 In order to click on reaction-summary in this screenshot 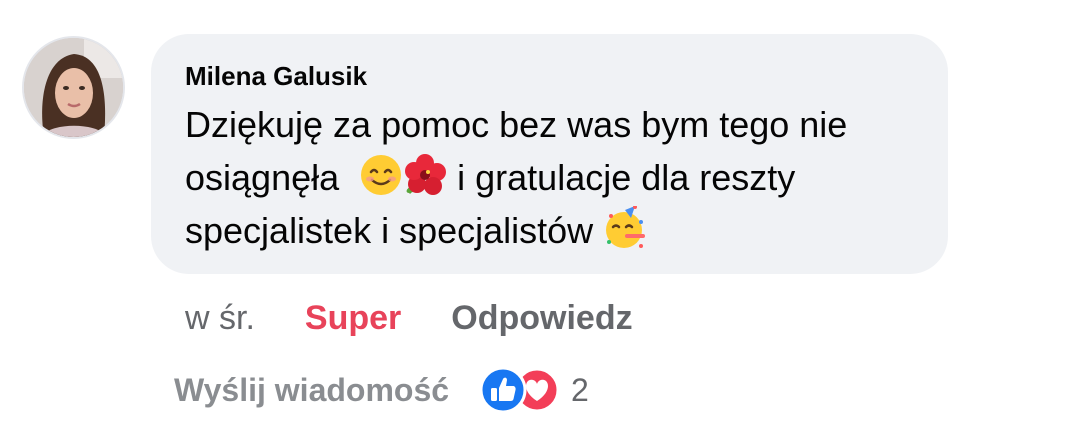, I will do `click(520, 390)`.